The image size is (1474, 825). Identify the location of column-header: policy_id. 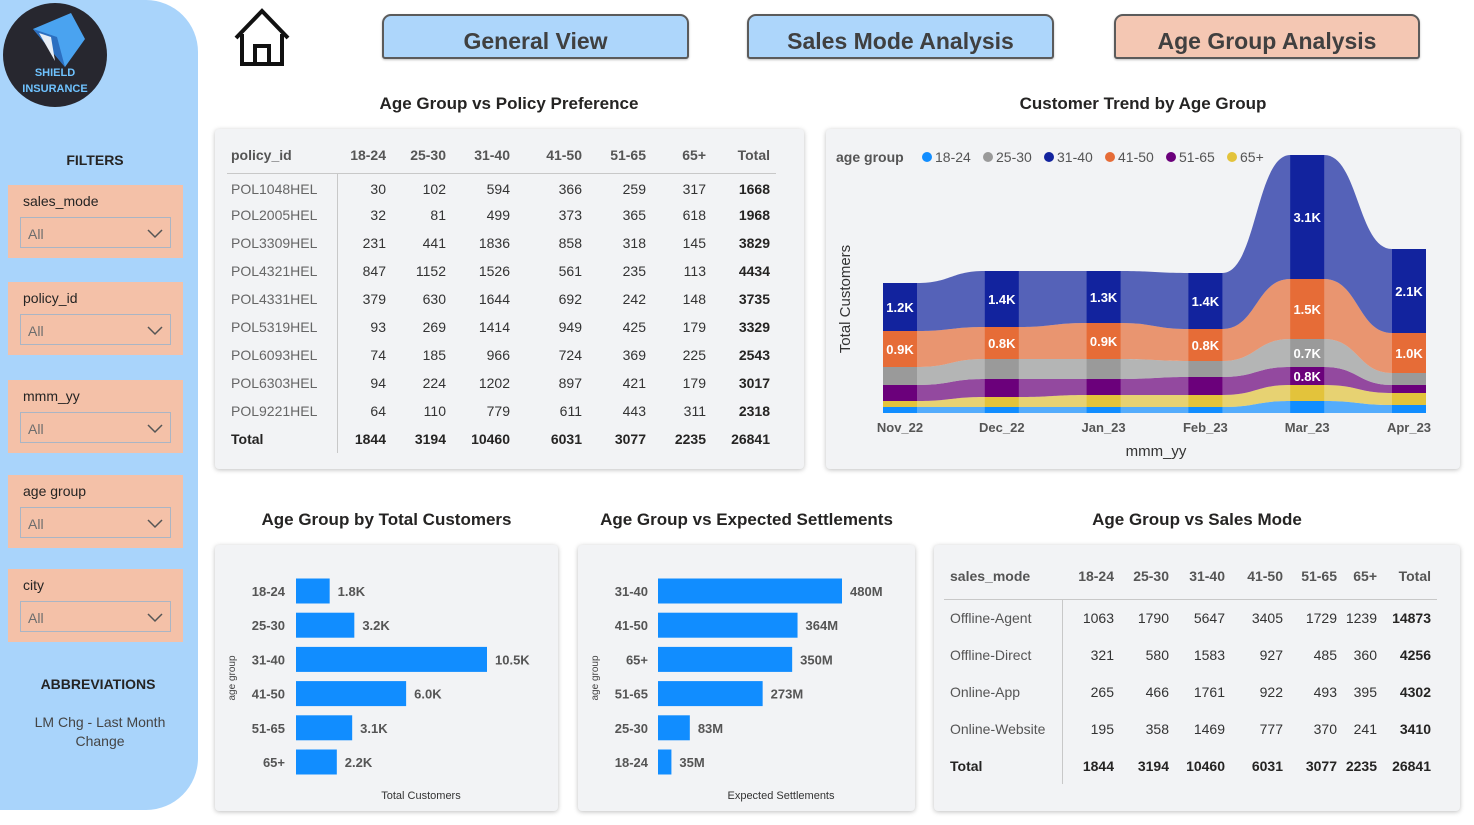
(282, 155).